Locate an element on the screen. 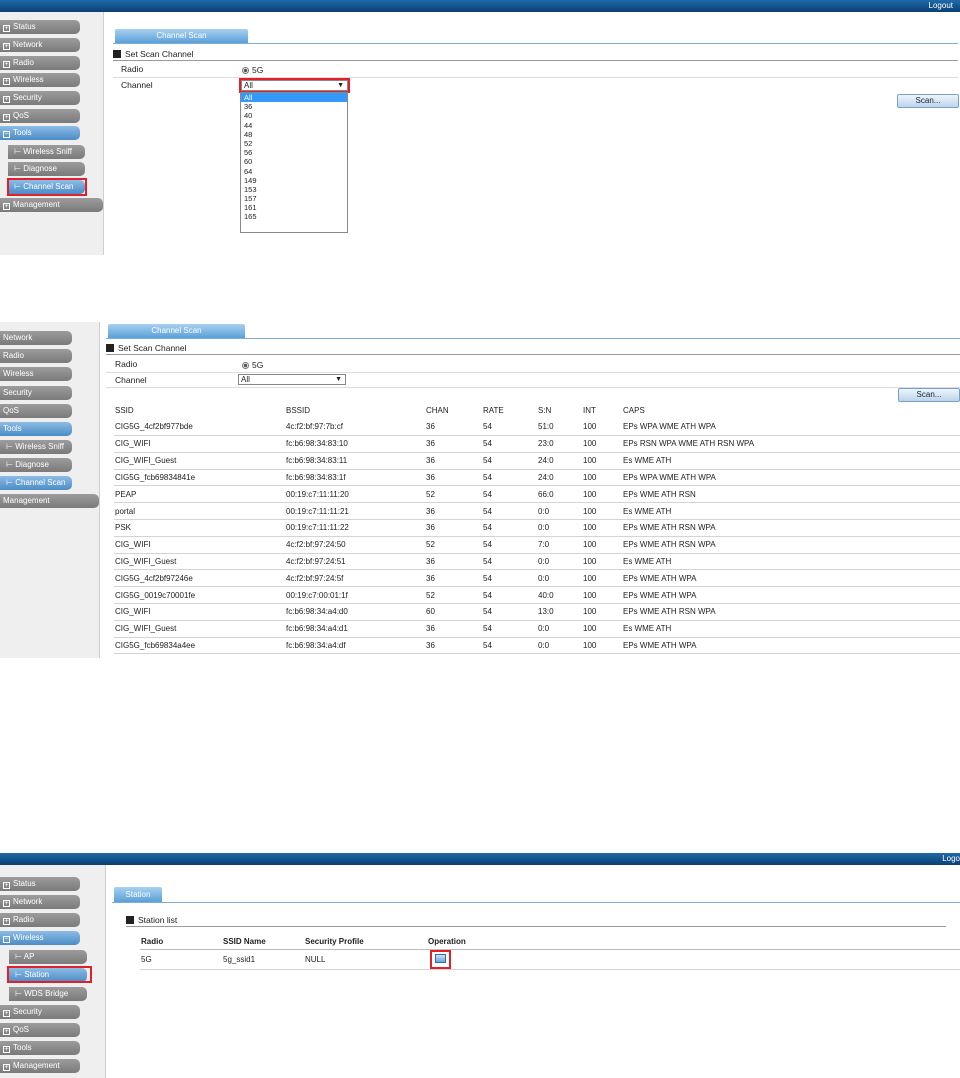 The image size is (960, 1078). cell-sn: 24:0 is located at coordinates (559, 478).